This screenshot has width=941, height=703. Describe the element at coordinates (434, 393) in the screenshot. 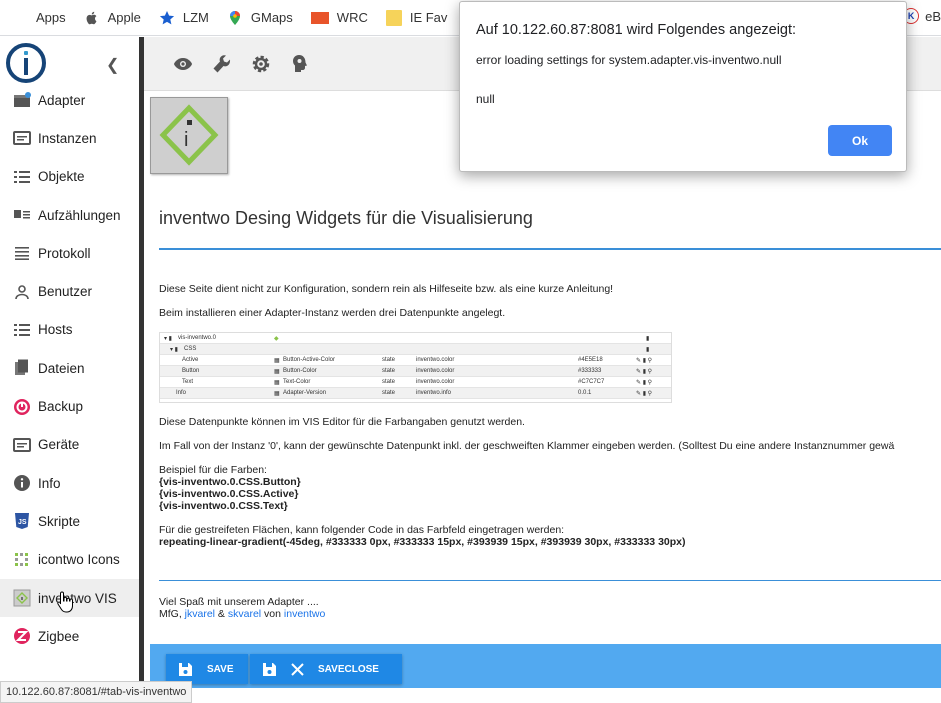

I see `table-cell: inventwo.info` at that location.